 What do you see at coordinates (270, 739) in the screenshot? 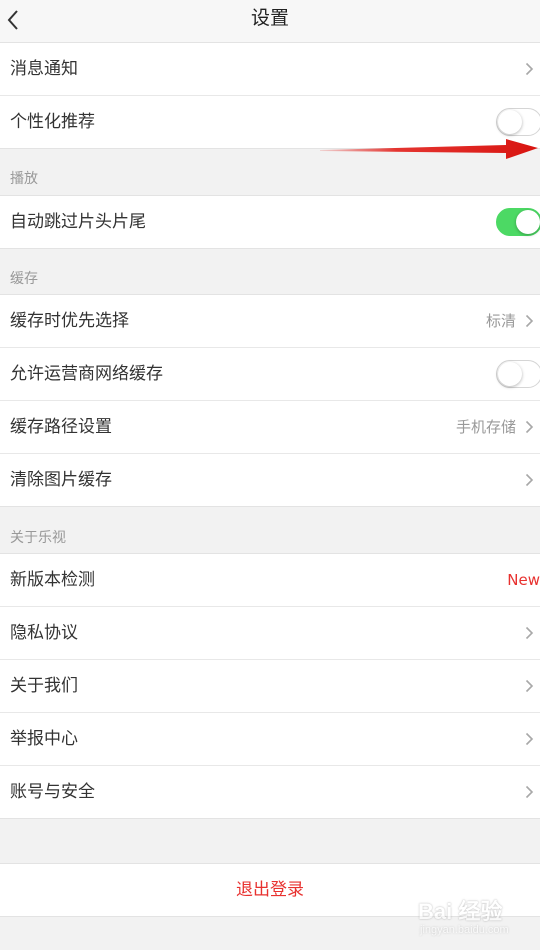
I see `report-center-row: 举报中心` at bounding box center [270, 739].